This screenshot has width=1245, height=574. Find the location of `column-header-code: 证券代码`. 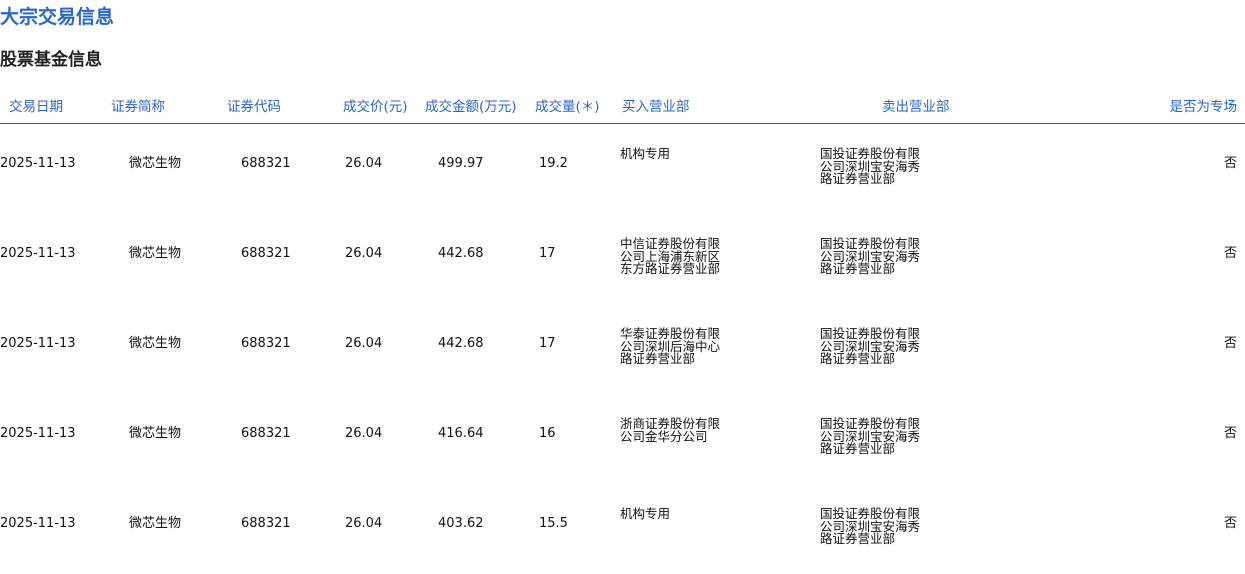

column-header-code: 证券代码 is located at coordinates (254, 107).